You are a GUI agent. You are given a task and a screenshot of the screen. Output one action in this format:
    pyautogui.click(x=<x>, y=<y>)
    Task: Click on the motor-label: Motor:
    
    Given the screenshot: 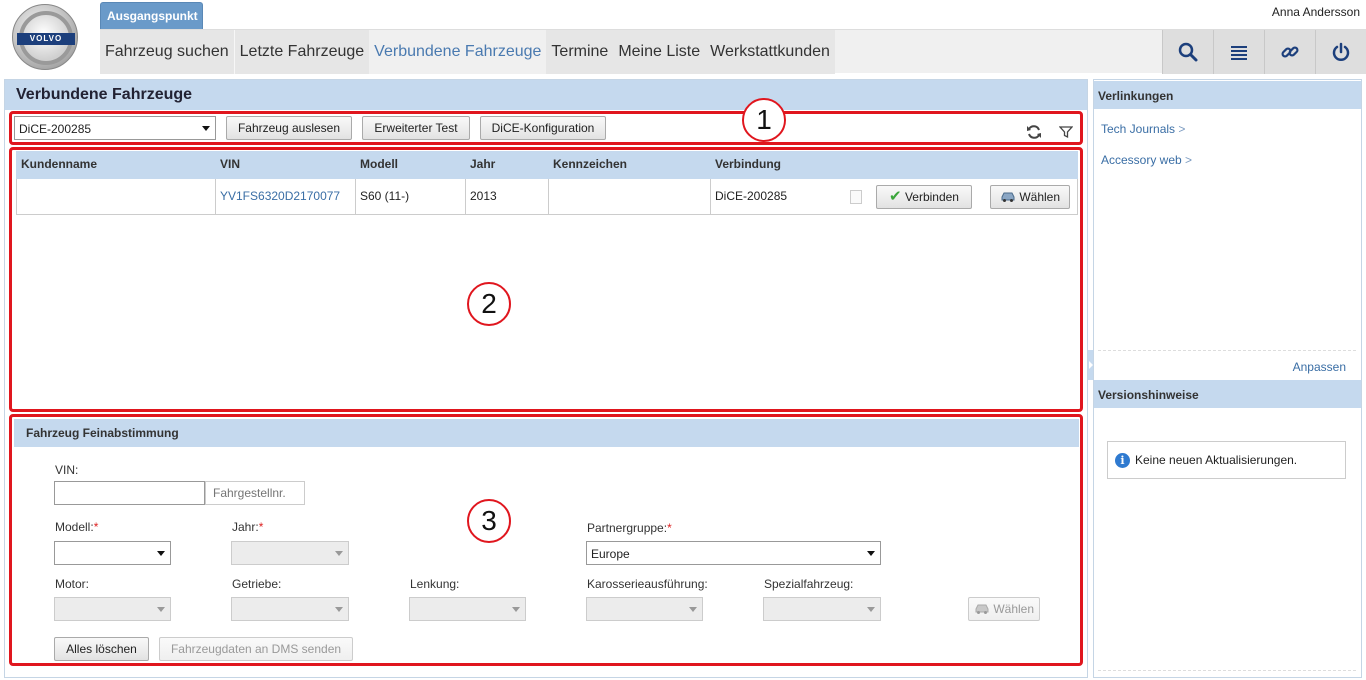 What is the action you would take?
    pyautogui.click(x=72, y=584)
    